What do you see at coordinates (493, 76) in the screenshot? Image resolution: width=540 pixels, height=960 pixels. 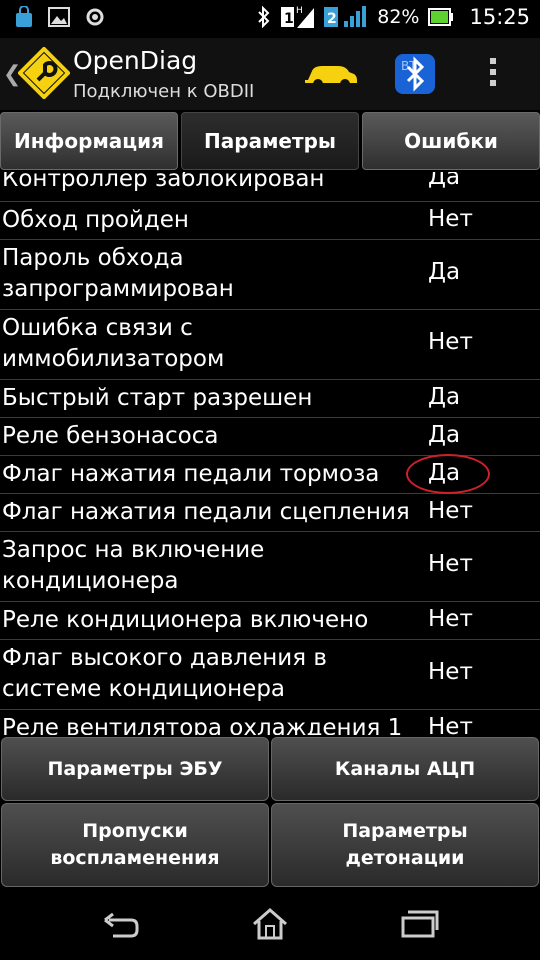 I see `overflow-menu-icon` at bounding box center [493, 76].